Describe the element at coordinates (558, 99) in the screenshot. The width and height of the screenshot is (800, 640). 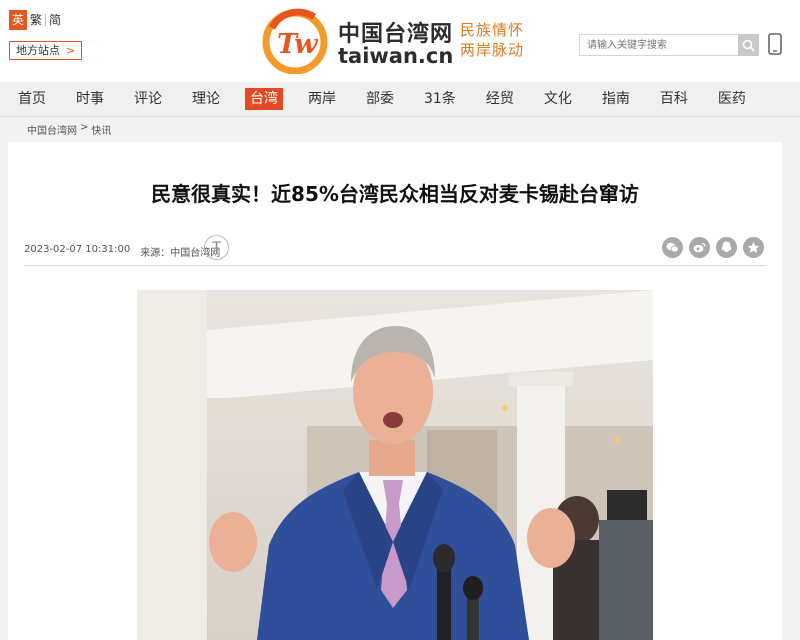
I see `nav-item-culture: 文化` at that location.